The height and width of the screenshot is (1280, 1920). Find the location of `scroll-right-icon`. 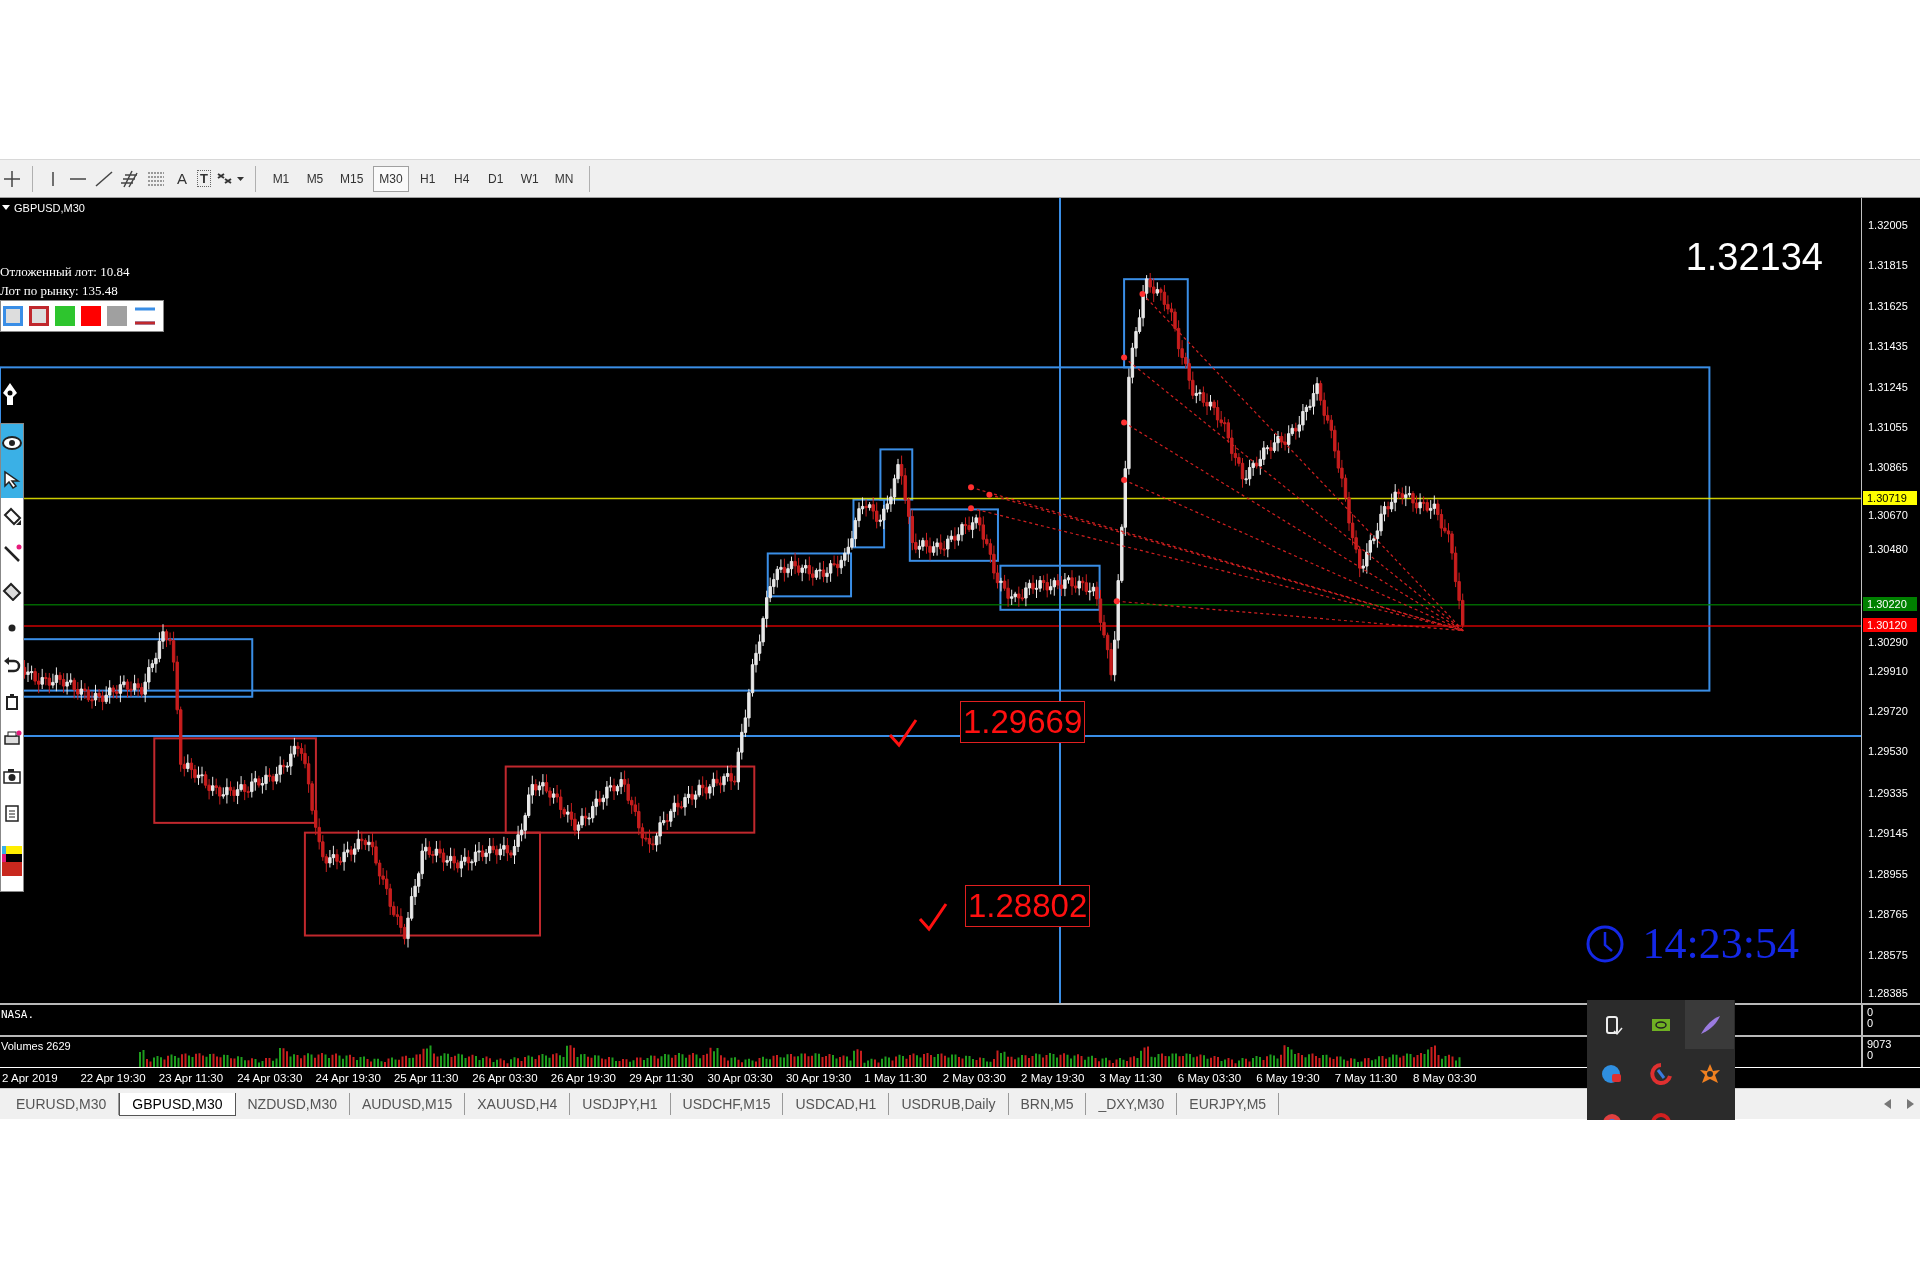

scroll-right-icon is located at coordinates (1910, 1104).